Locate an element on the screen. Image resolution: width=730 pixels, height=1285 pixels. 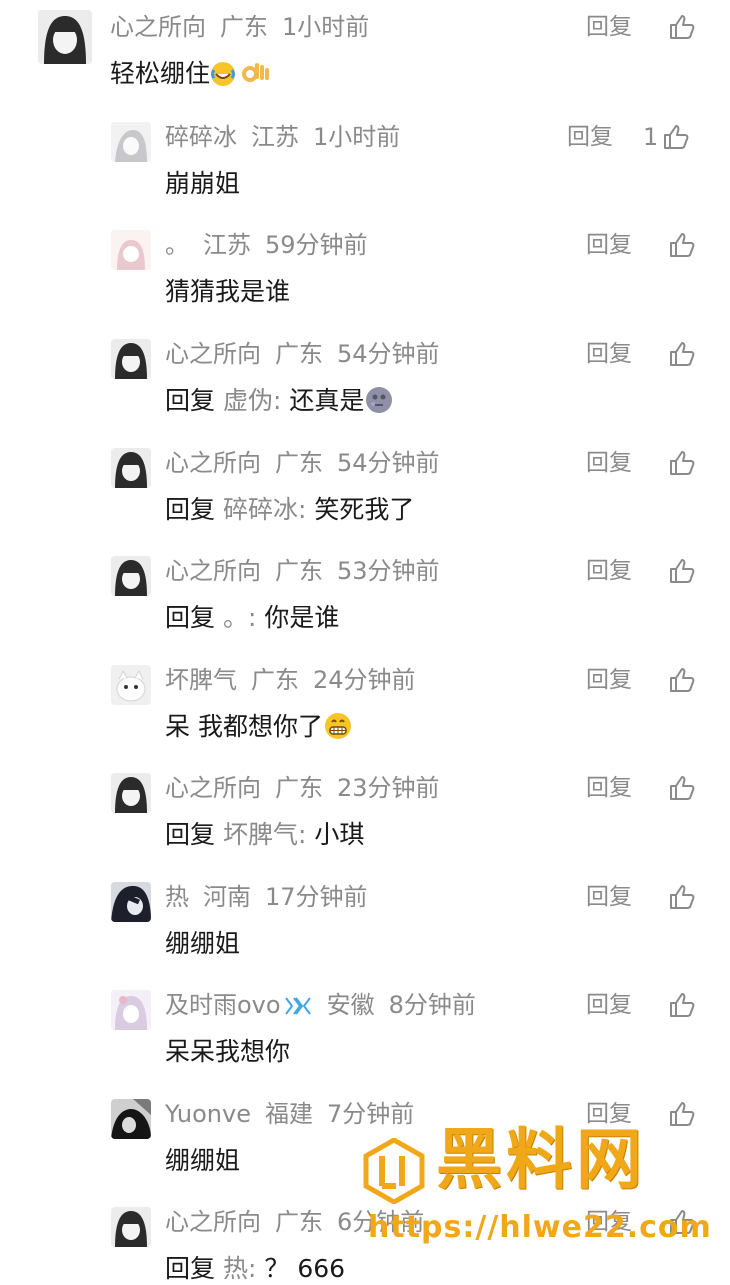
timestamp: 53分钟前 is located at coordinates (388, 571).